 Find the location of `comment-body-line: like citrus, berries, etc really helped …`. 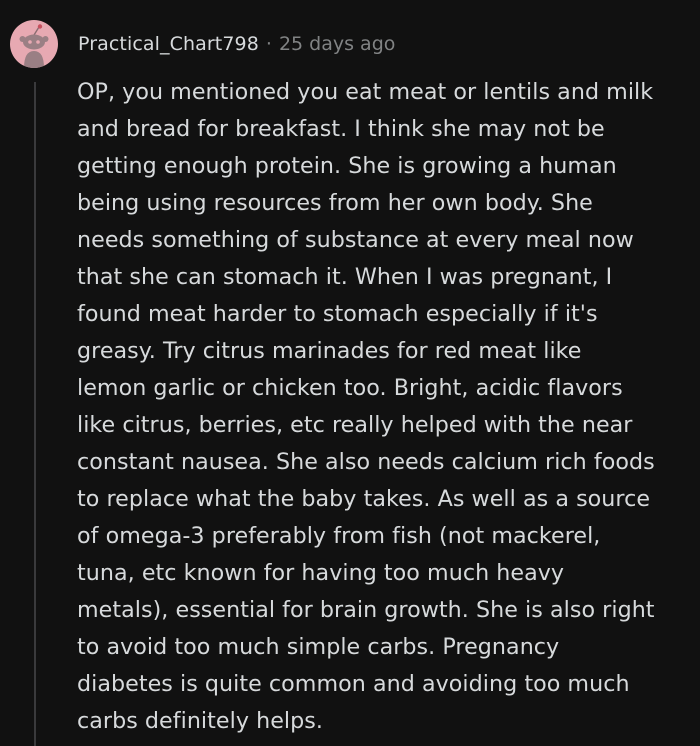

comment-body-line: like citrus, berries, etc really helped … is located at coordinates (355, 425).